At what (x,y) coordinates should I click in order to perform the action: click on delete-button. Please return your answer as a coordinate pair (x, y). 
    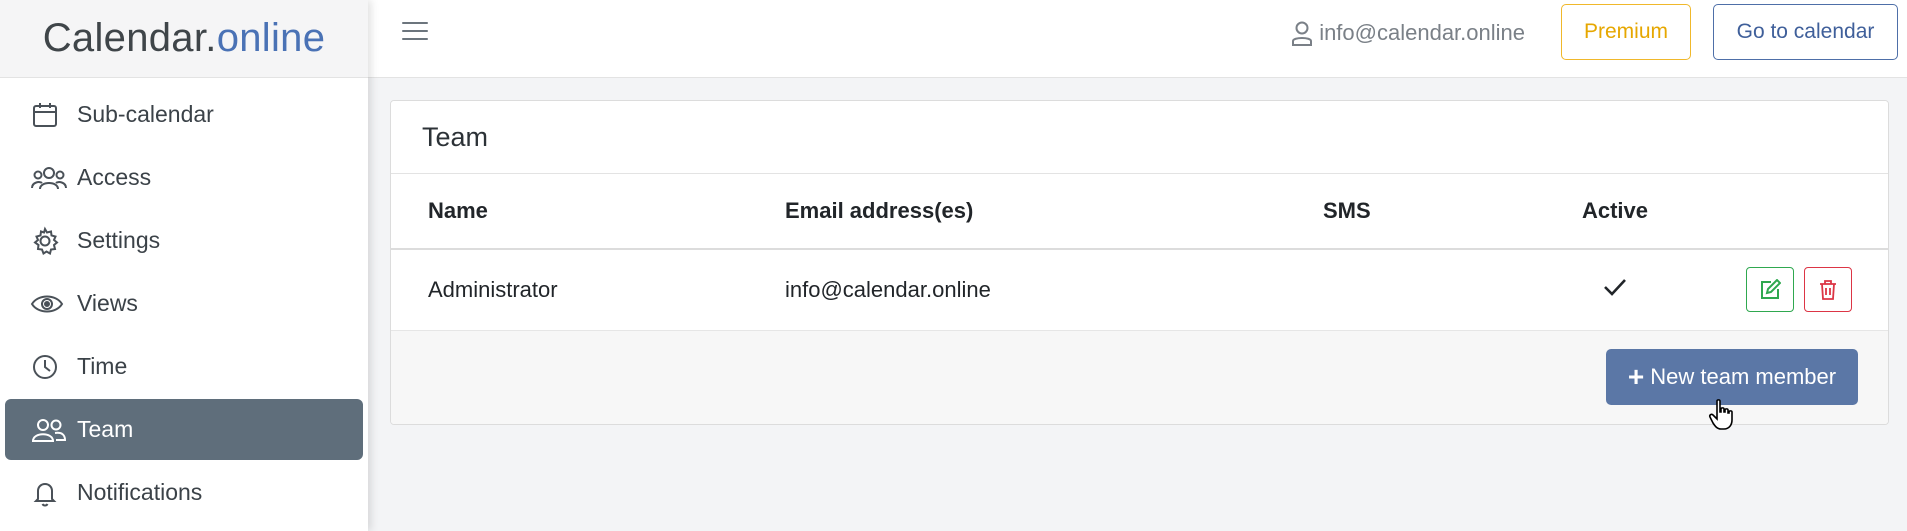
    Looking at the image, I should click on (1828, 290).